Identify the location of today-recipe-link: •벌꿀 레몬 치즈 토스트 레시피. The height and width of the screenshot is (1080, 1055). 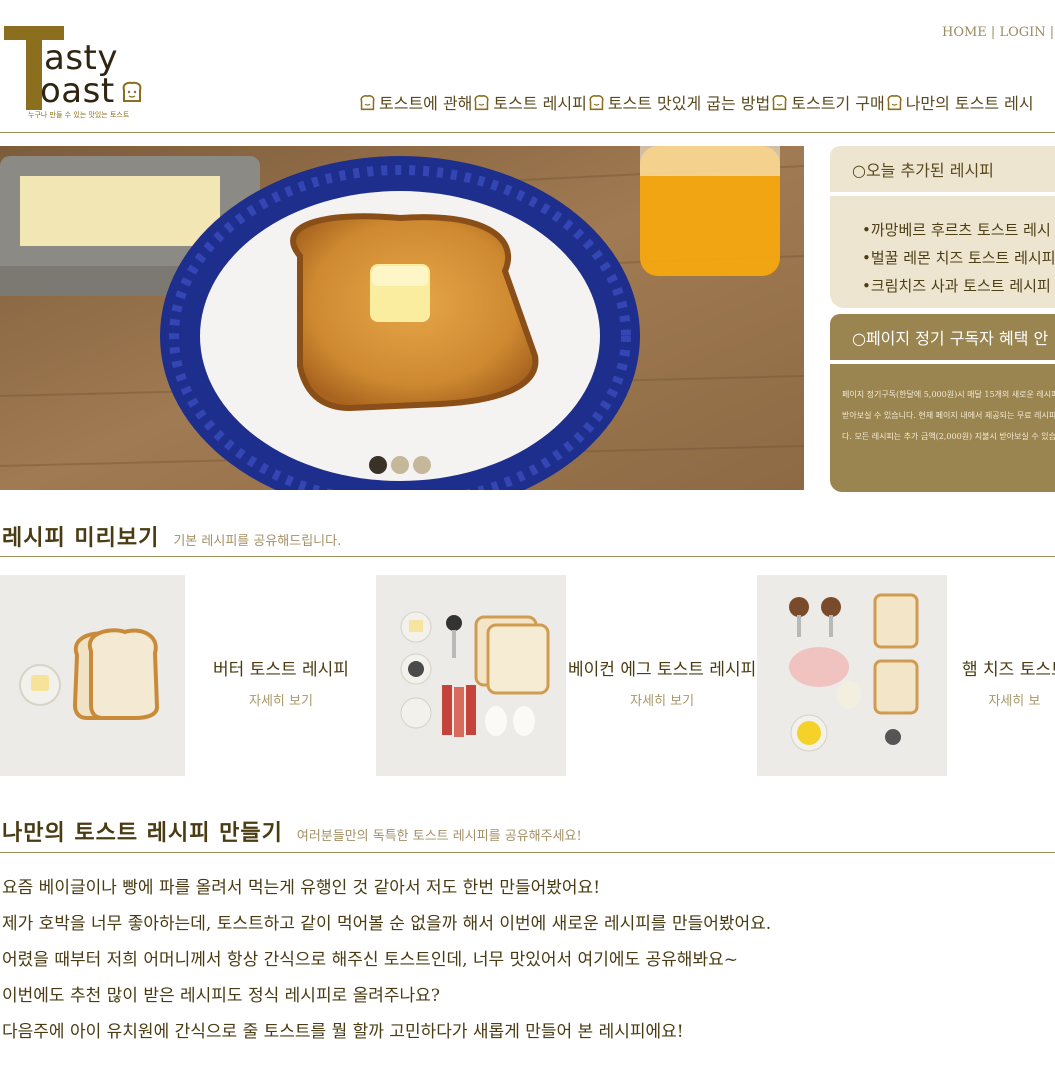
(958, 258).